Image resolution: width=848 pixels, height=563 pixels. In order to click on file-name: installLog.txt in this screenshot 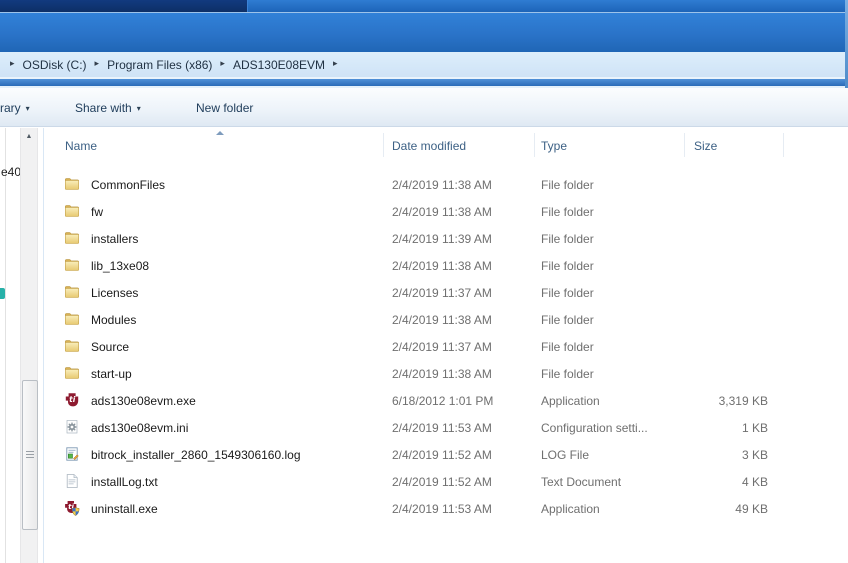, I will do `click(124, 482)`.